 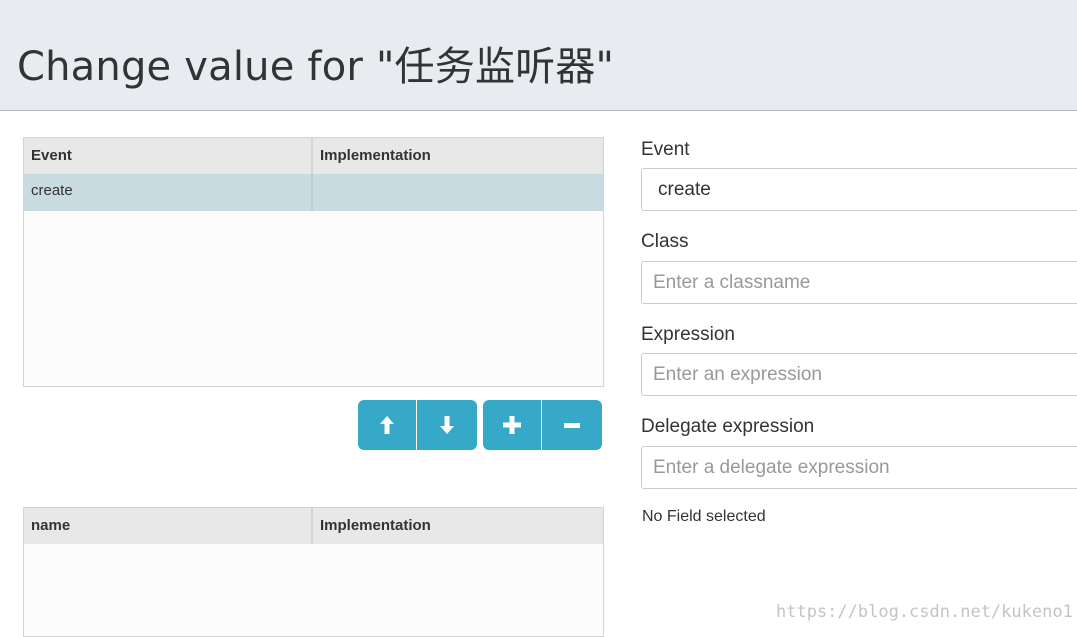 What do you see at coordinates (924, 612) in the screenshot?
I see `watermark: https://blog.csdn.net/kukeno1` at bounding box center [924, 612].